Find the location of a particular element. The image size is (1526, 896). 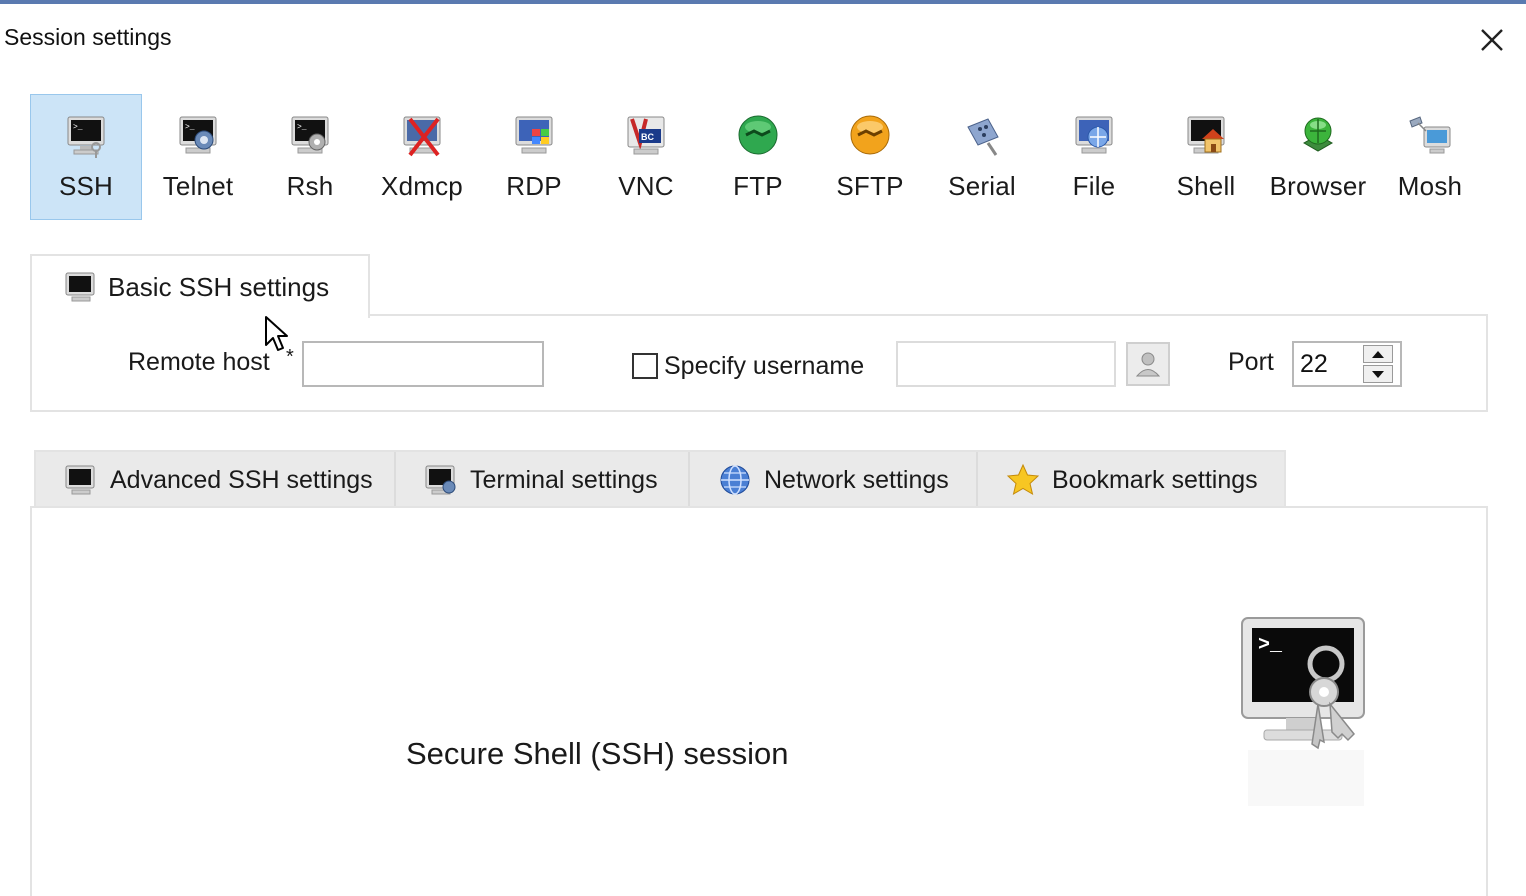

serial-plug-icon is located at coordinates (983, 137).